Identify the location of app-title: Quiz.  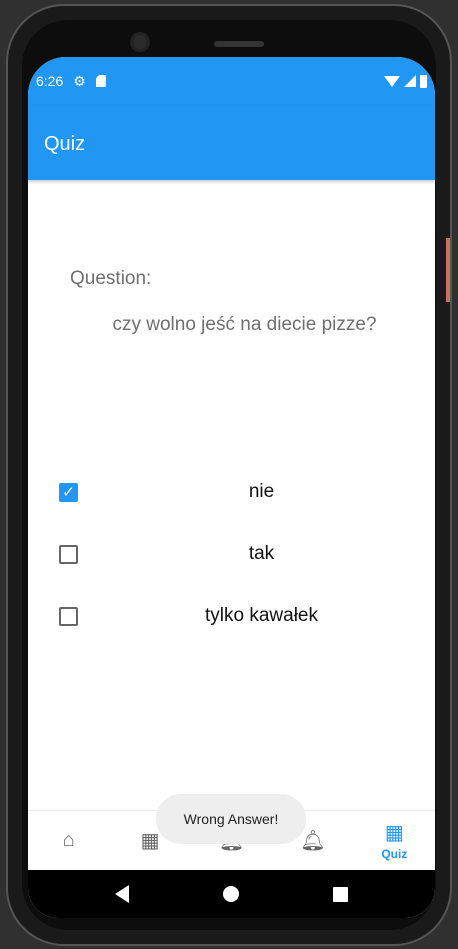
(65, 144).